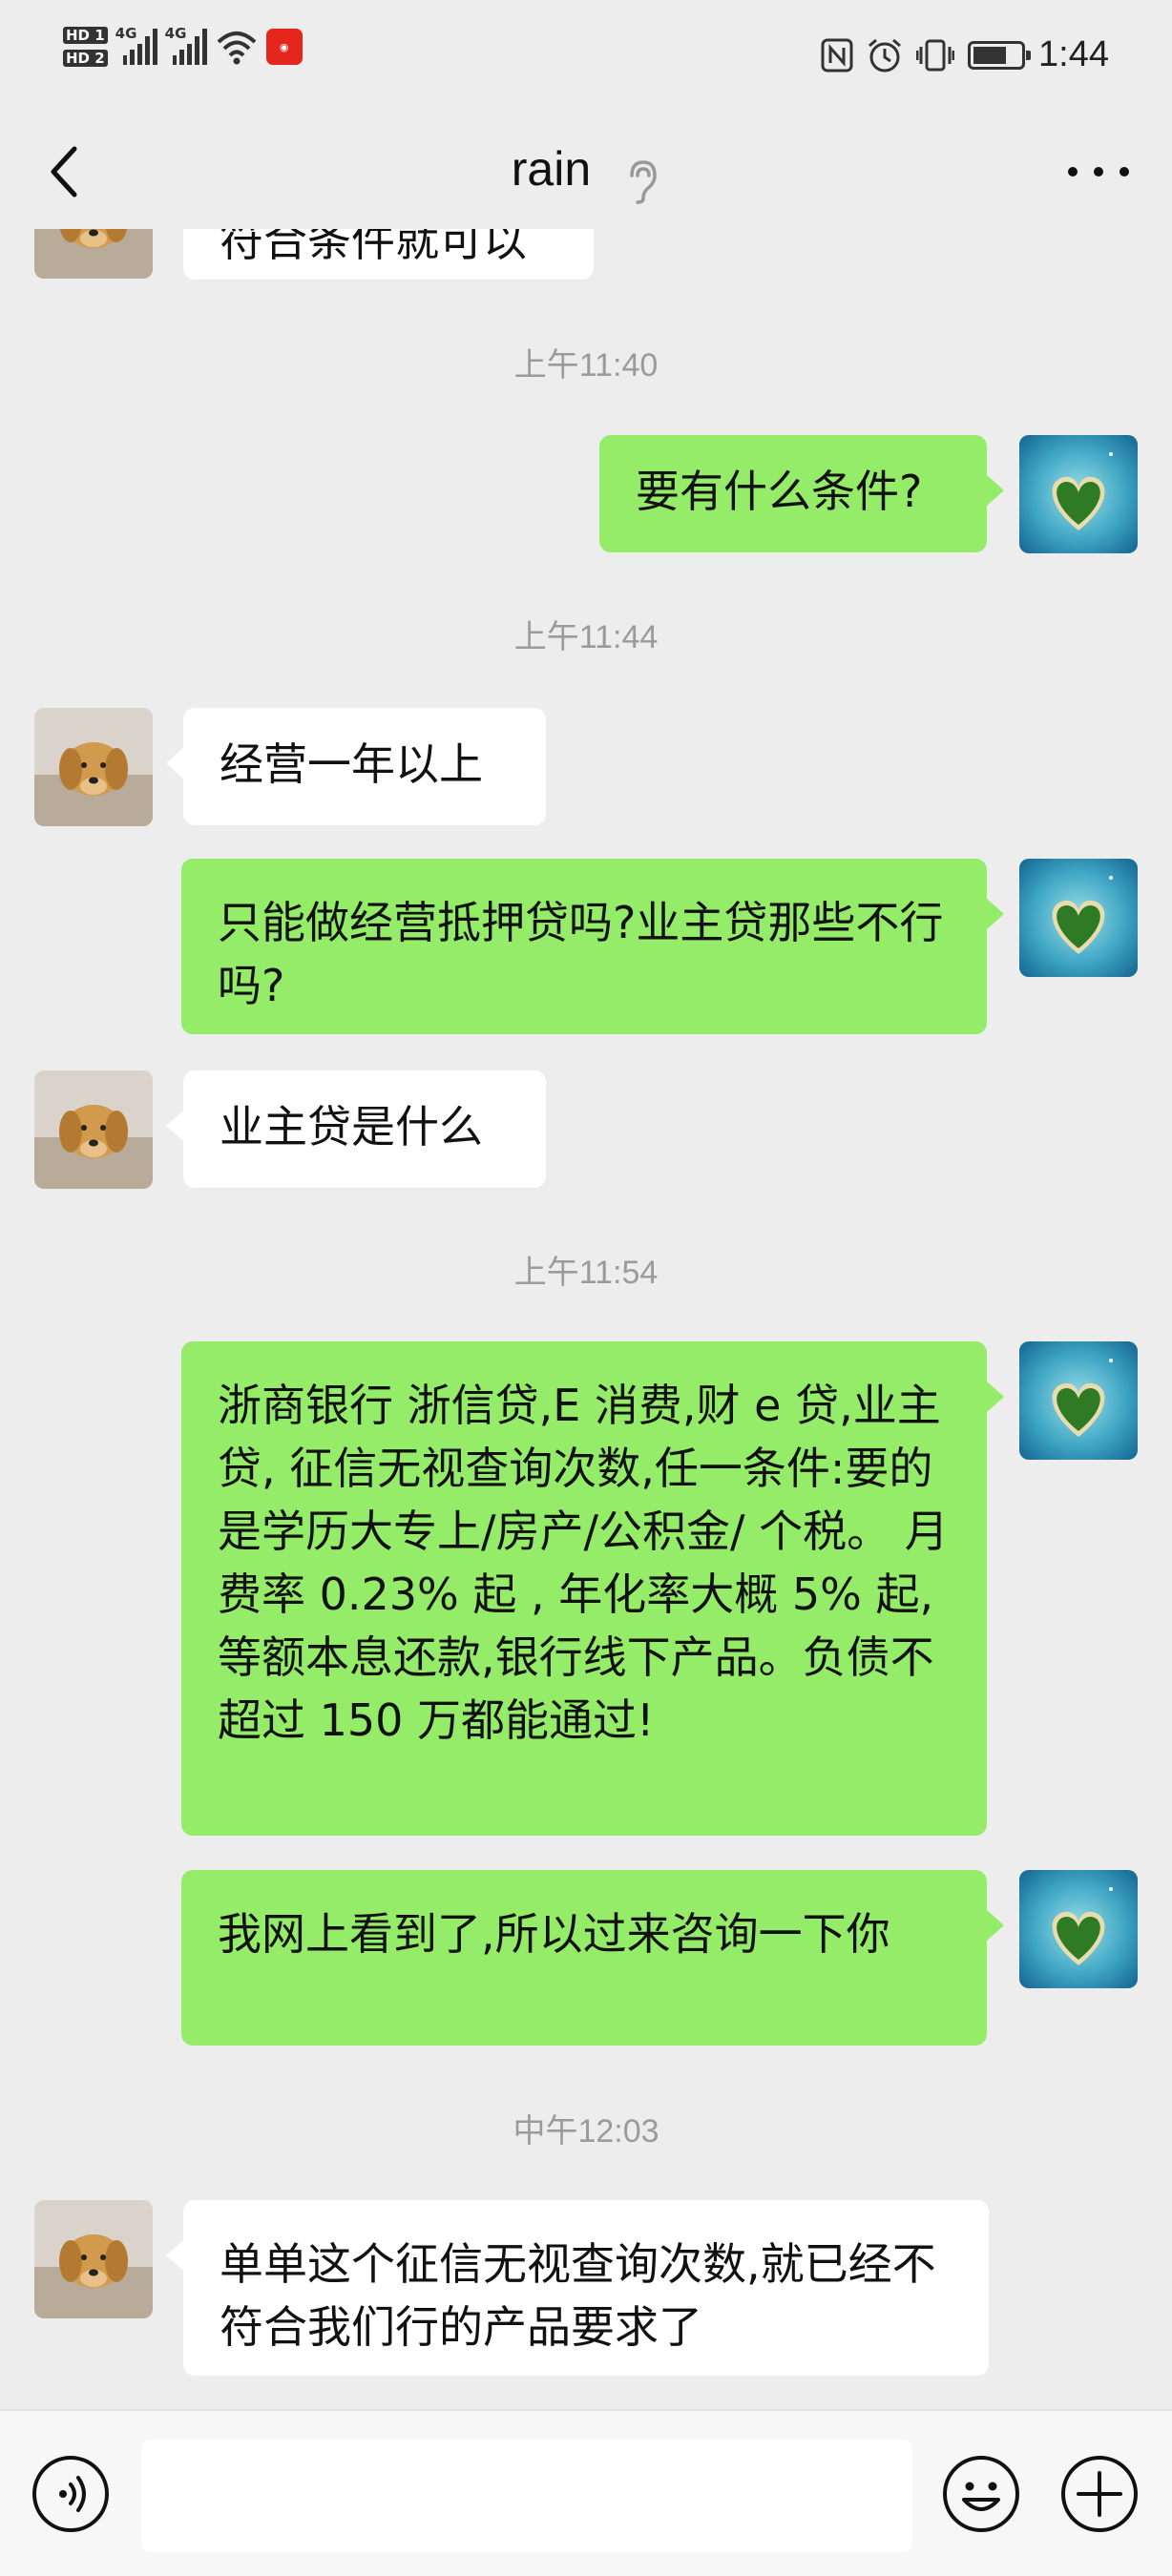 This screenshot has height=2576, width=1172. I want to click on more-dots-icon, so click(1098, 171).